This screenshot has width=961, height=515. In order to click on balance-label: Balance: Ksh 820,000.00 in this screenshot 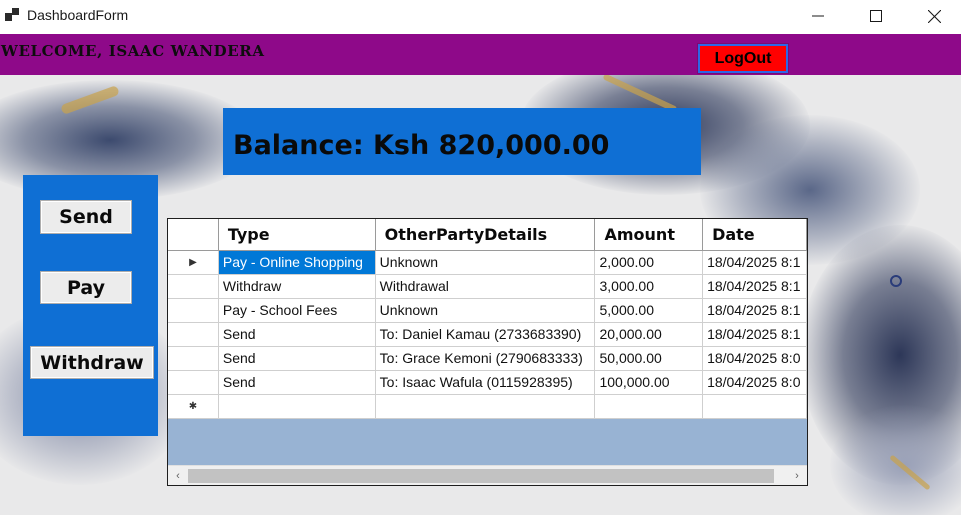, I will do `click(421, 145)`.